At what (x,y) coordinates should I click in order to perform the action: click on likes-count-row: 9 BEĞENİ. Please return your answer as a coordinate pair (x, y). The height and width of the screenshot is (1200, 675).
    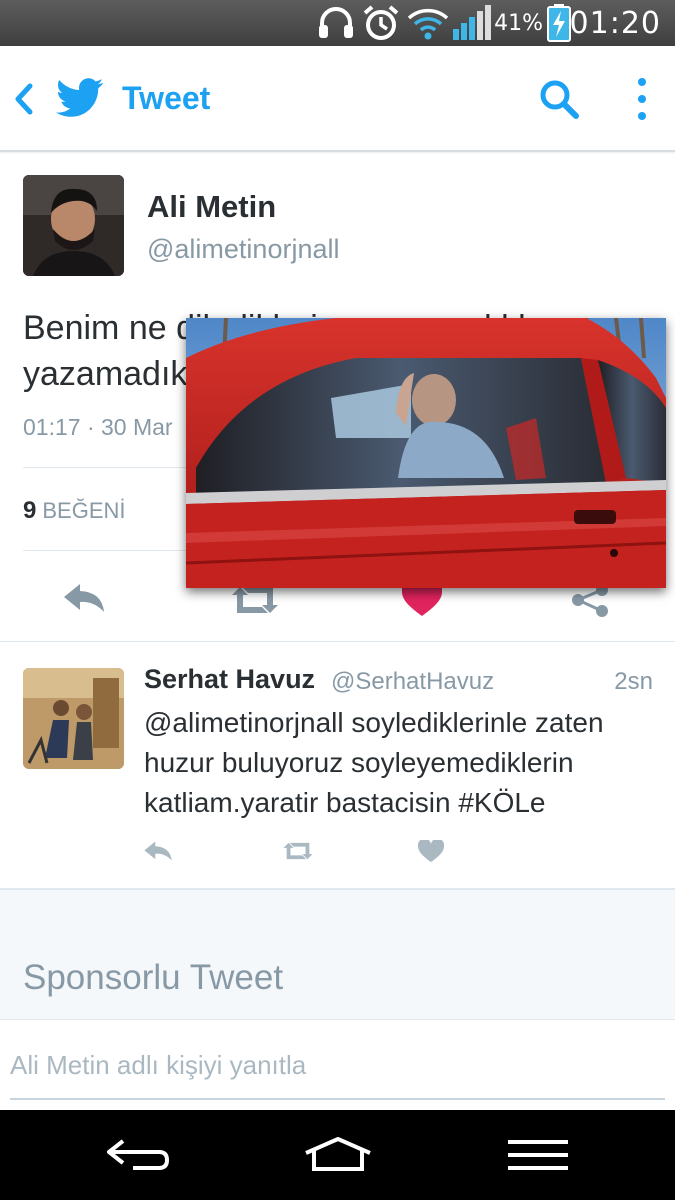
    Looking at the image, I should click on (74, 511).